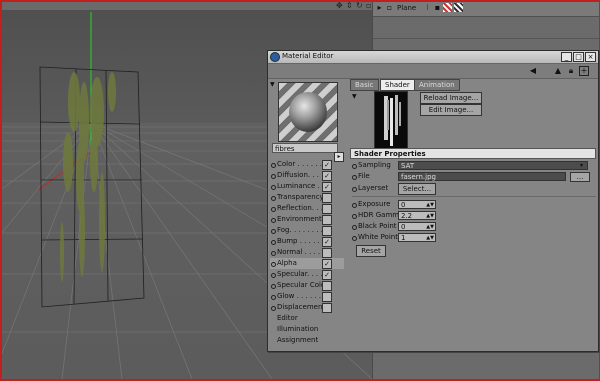 The image size is (600, 381). What do you see at coordinates (307, 164) in the screenshot?
I see `channel-color: Color . . . . . . ✓` at bounding box center [307, 164].